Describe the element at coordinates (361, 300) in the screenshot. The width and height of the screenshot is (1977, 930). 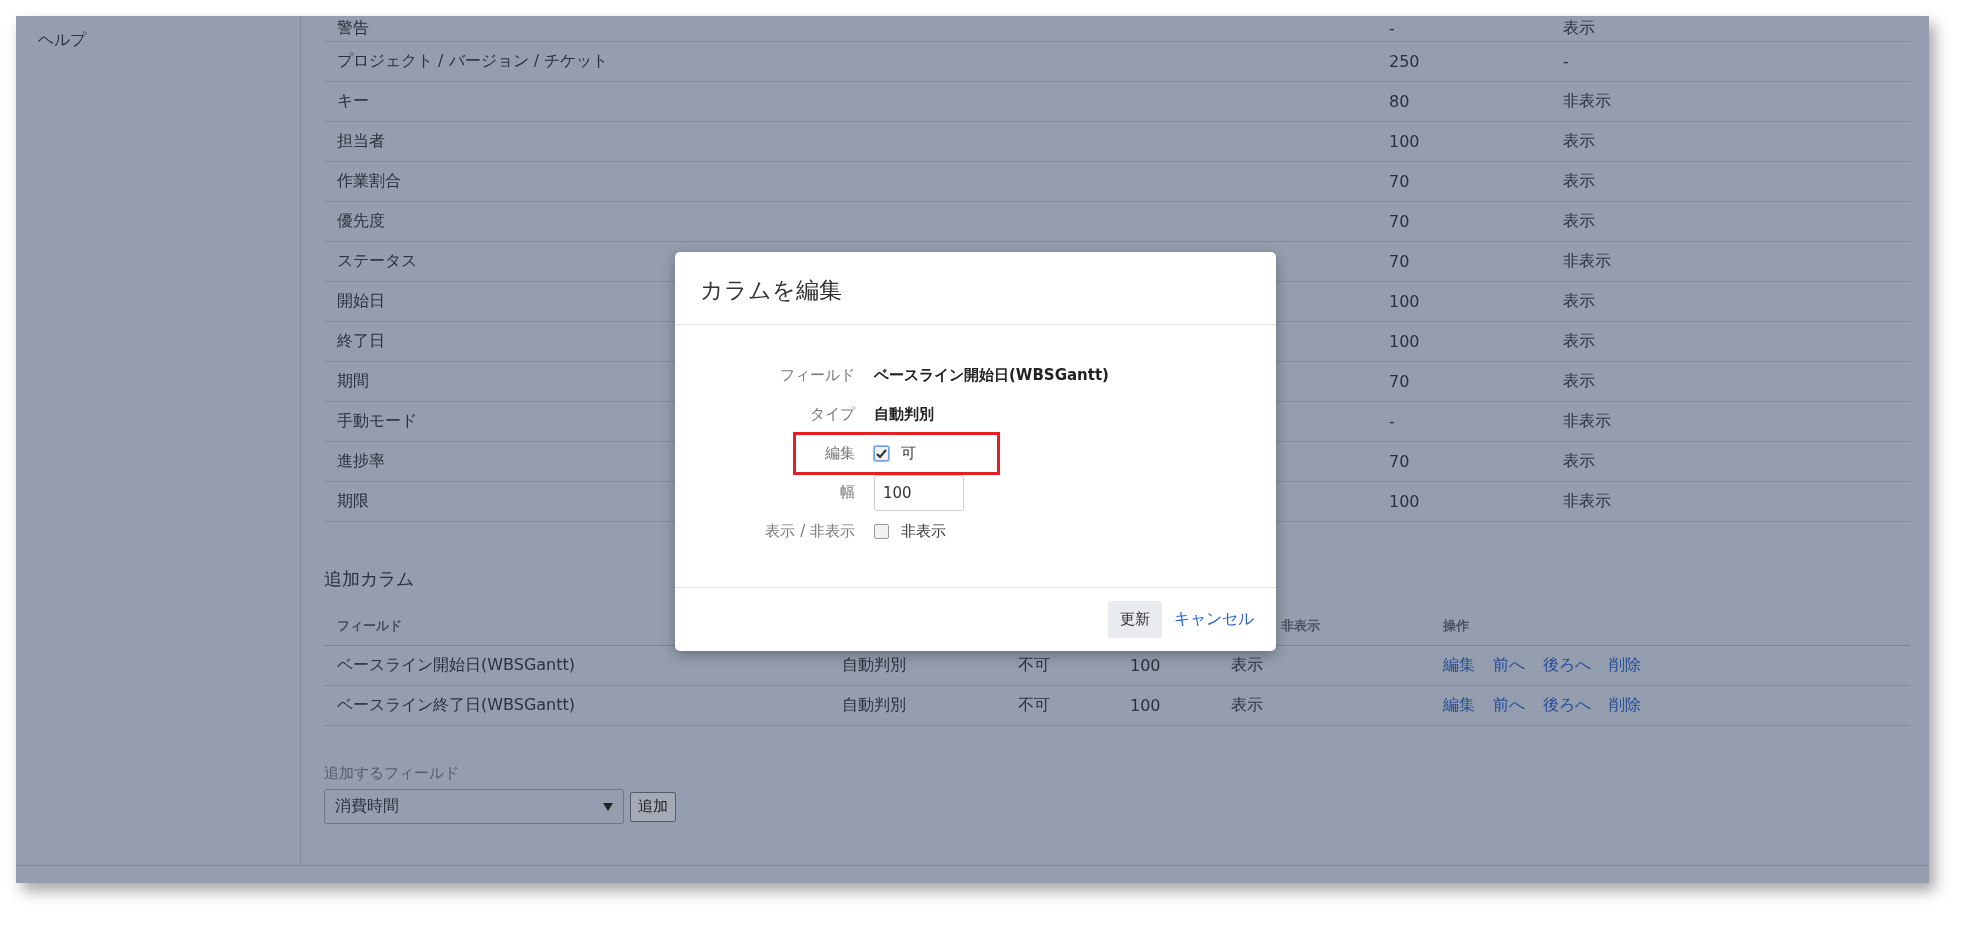
I see `table-cell: 開始日` at that location.